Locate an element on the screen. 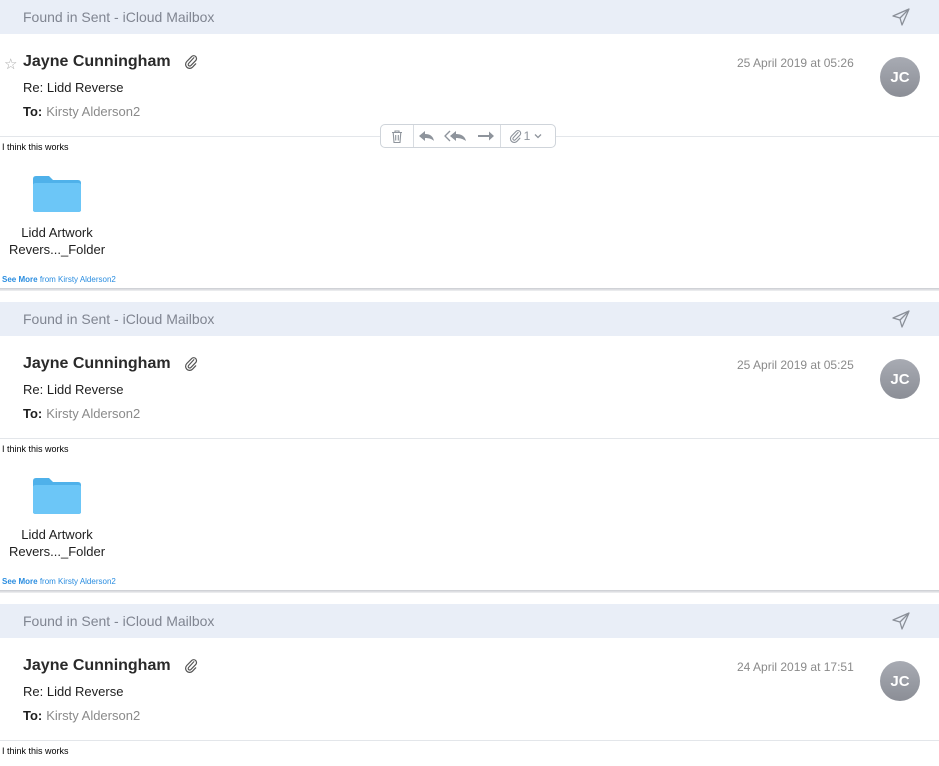 This screenshot has height=766, width=939. message-date: 25 April 2019 at 05:25 is located at coordinates (795, 365).